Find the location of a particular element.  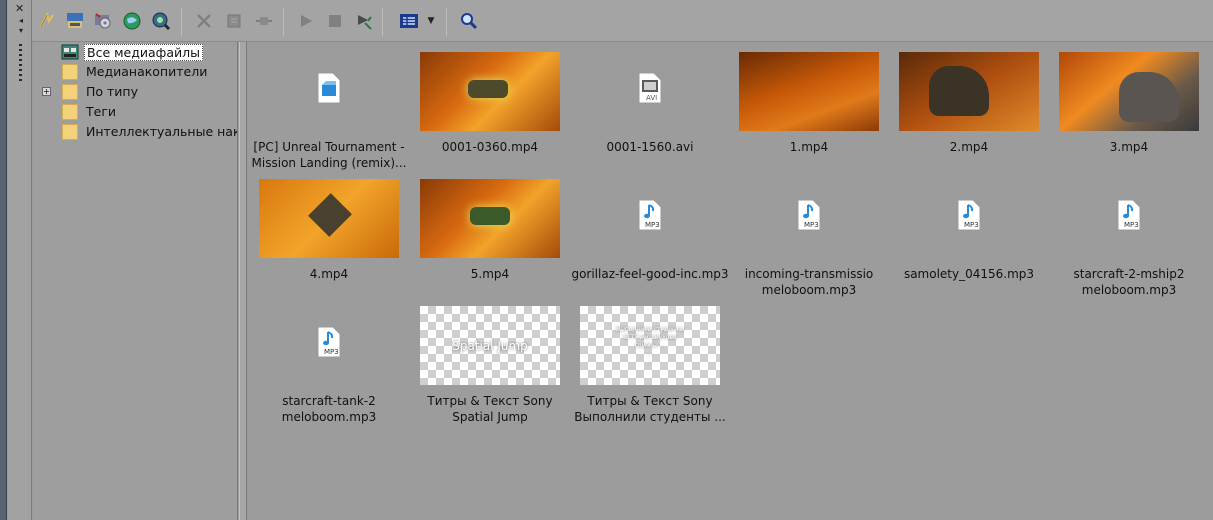

project-file-icon is located at coordinates (329, 88).